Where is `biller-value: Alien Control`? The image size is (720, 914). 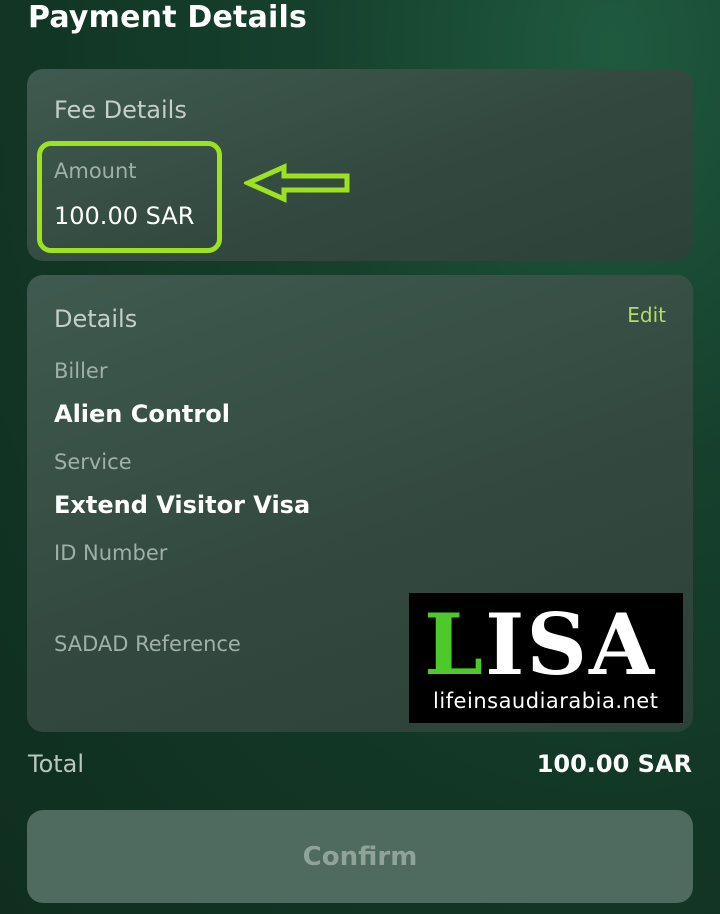
biller-value: Alien Control is located at coordinates (142, 414).